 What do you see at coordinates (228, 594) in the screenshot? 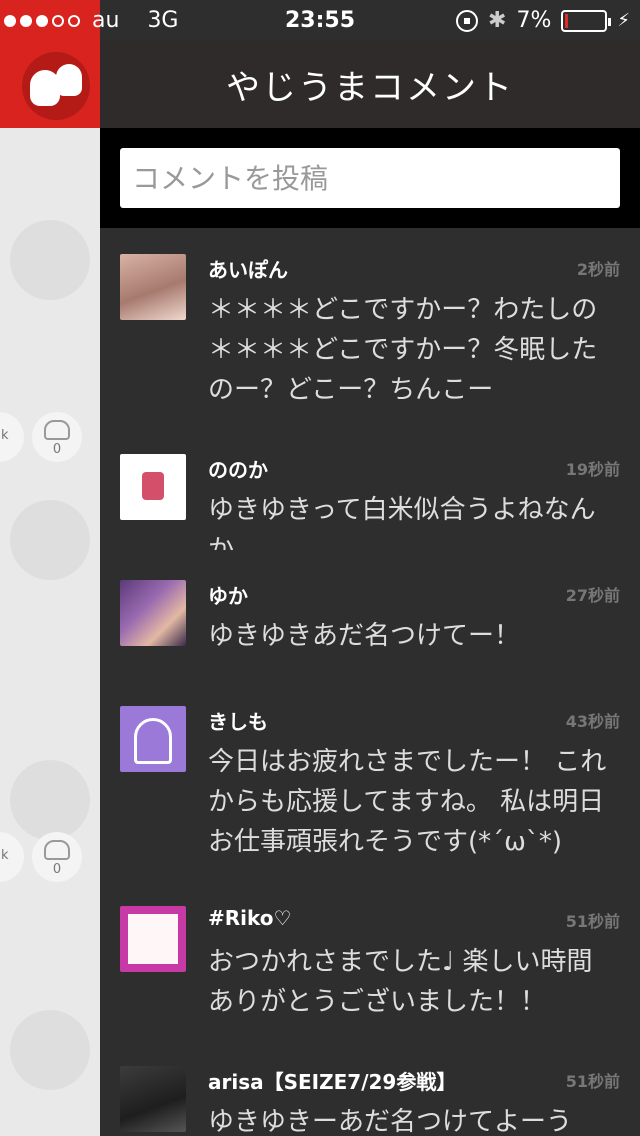
I see `comment-author: ゆか` at bounding box center [228, 594].